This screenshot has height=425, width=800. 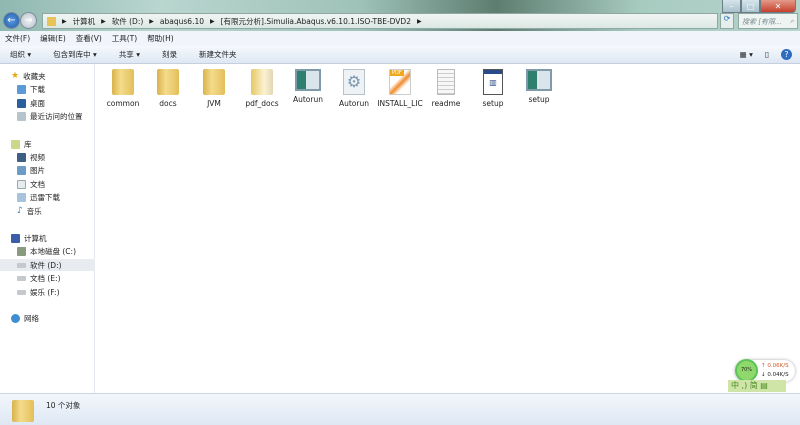 I want to click on label: 收藏夹, so click(x=34, y=76).